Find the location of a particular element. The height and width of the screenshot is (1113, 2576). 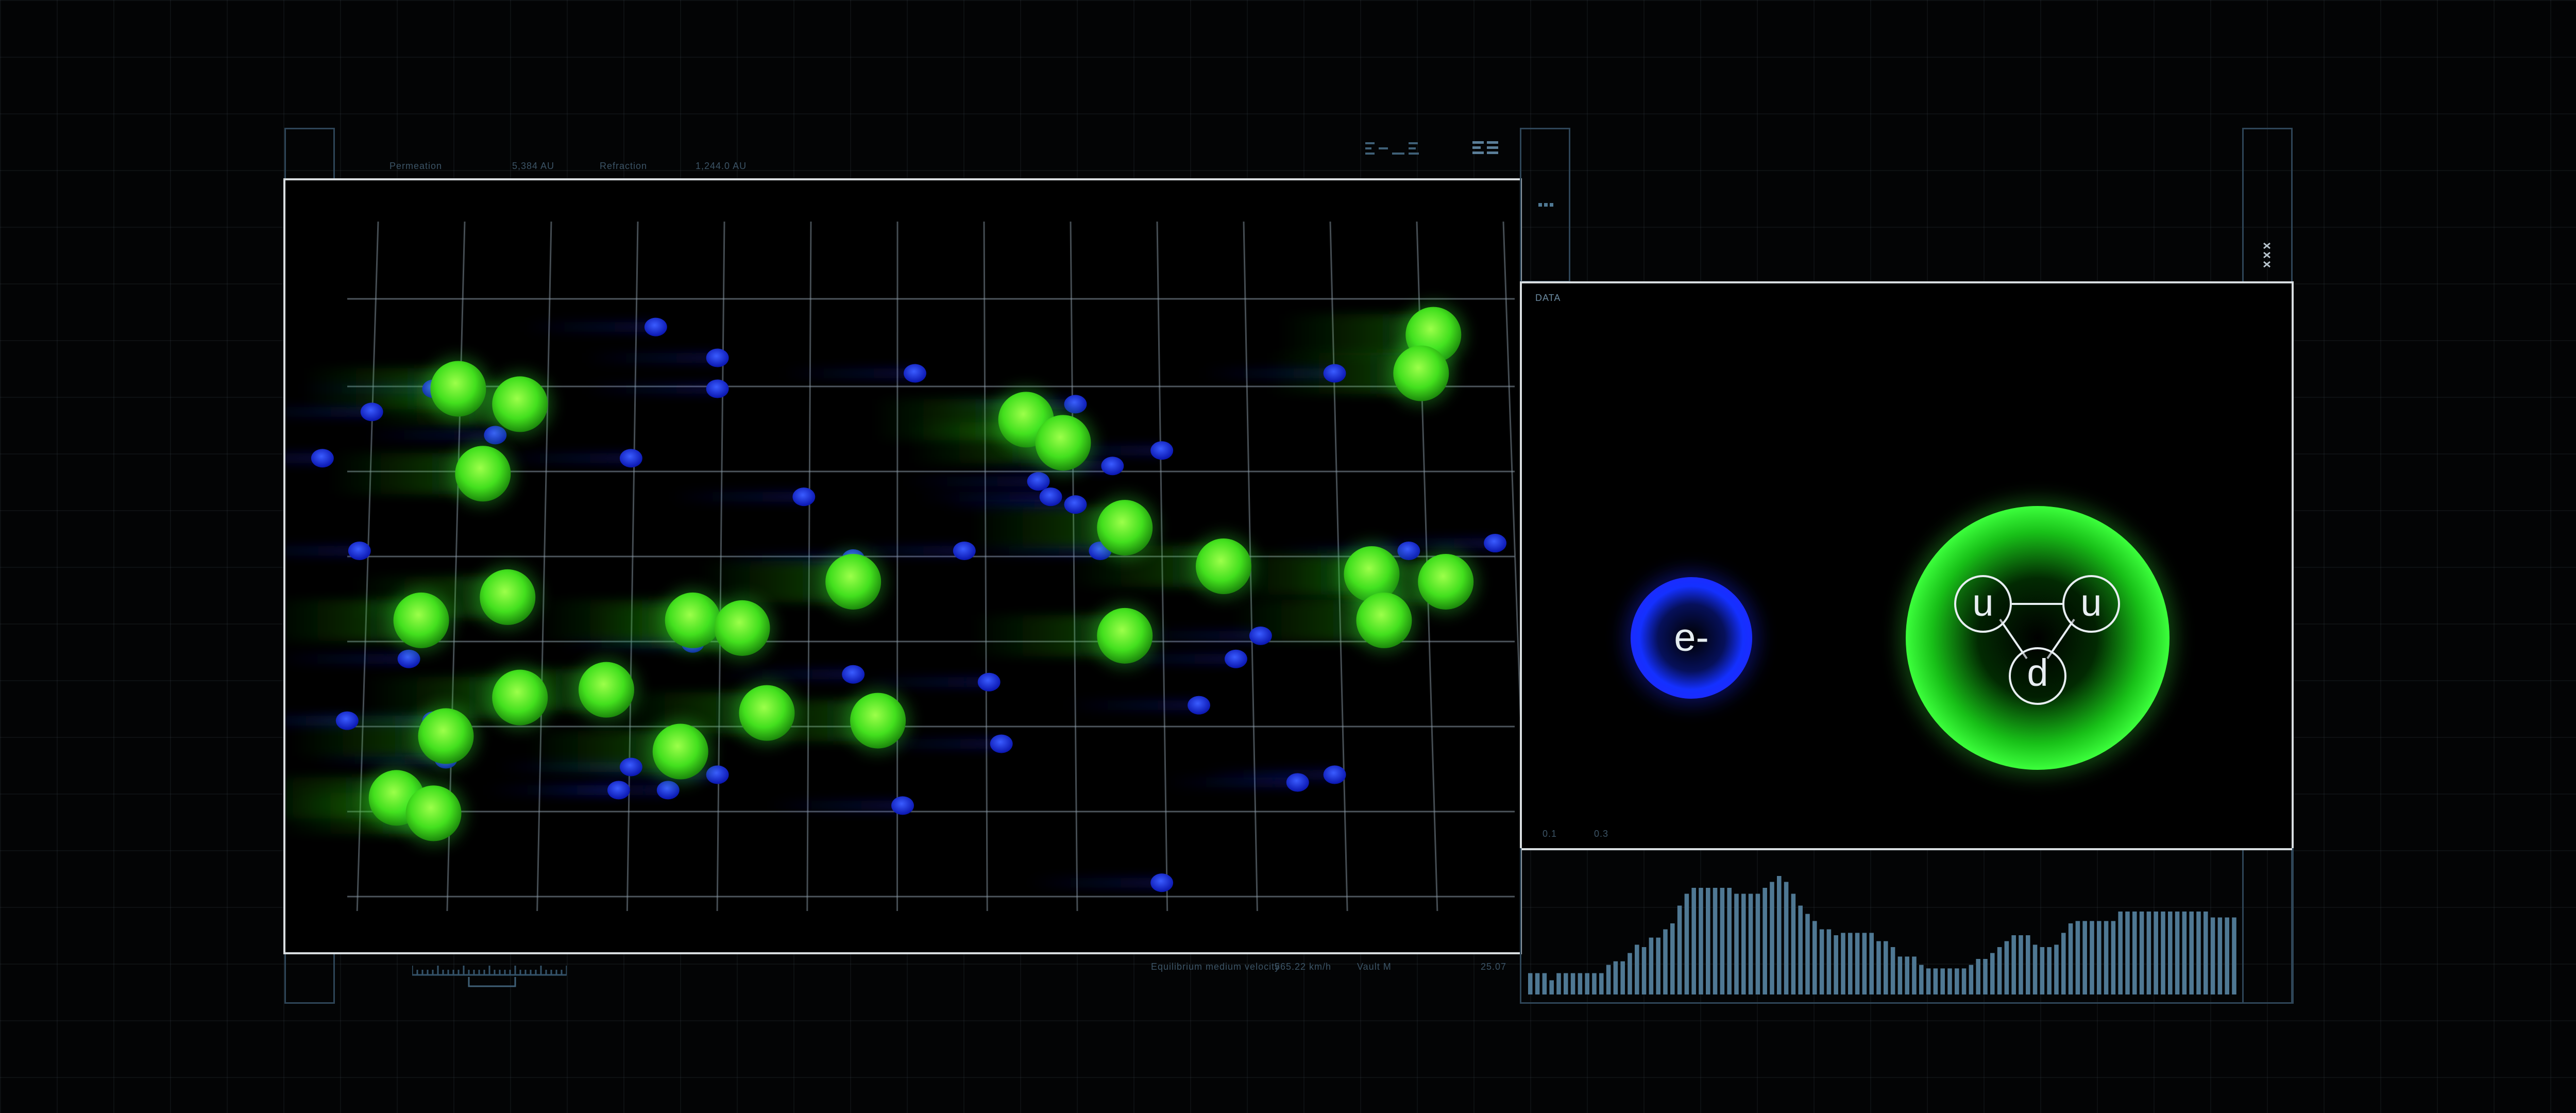

header-label-permeation: Permeation is located at coordinates (416, 166).